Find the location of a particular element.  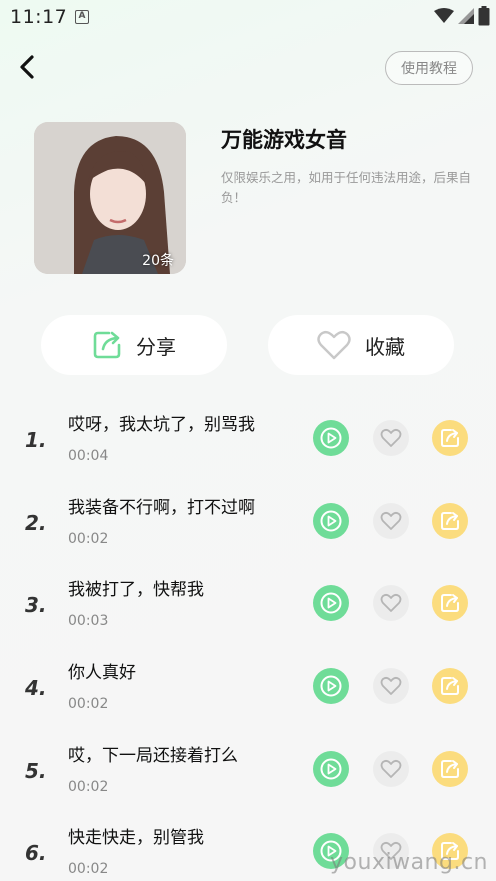

item-duration: 00:04 is located at coordinates (88, 456).